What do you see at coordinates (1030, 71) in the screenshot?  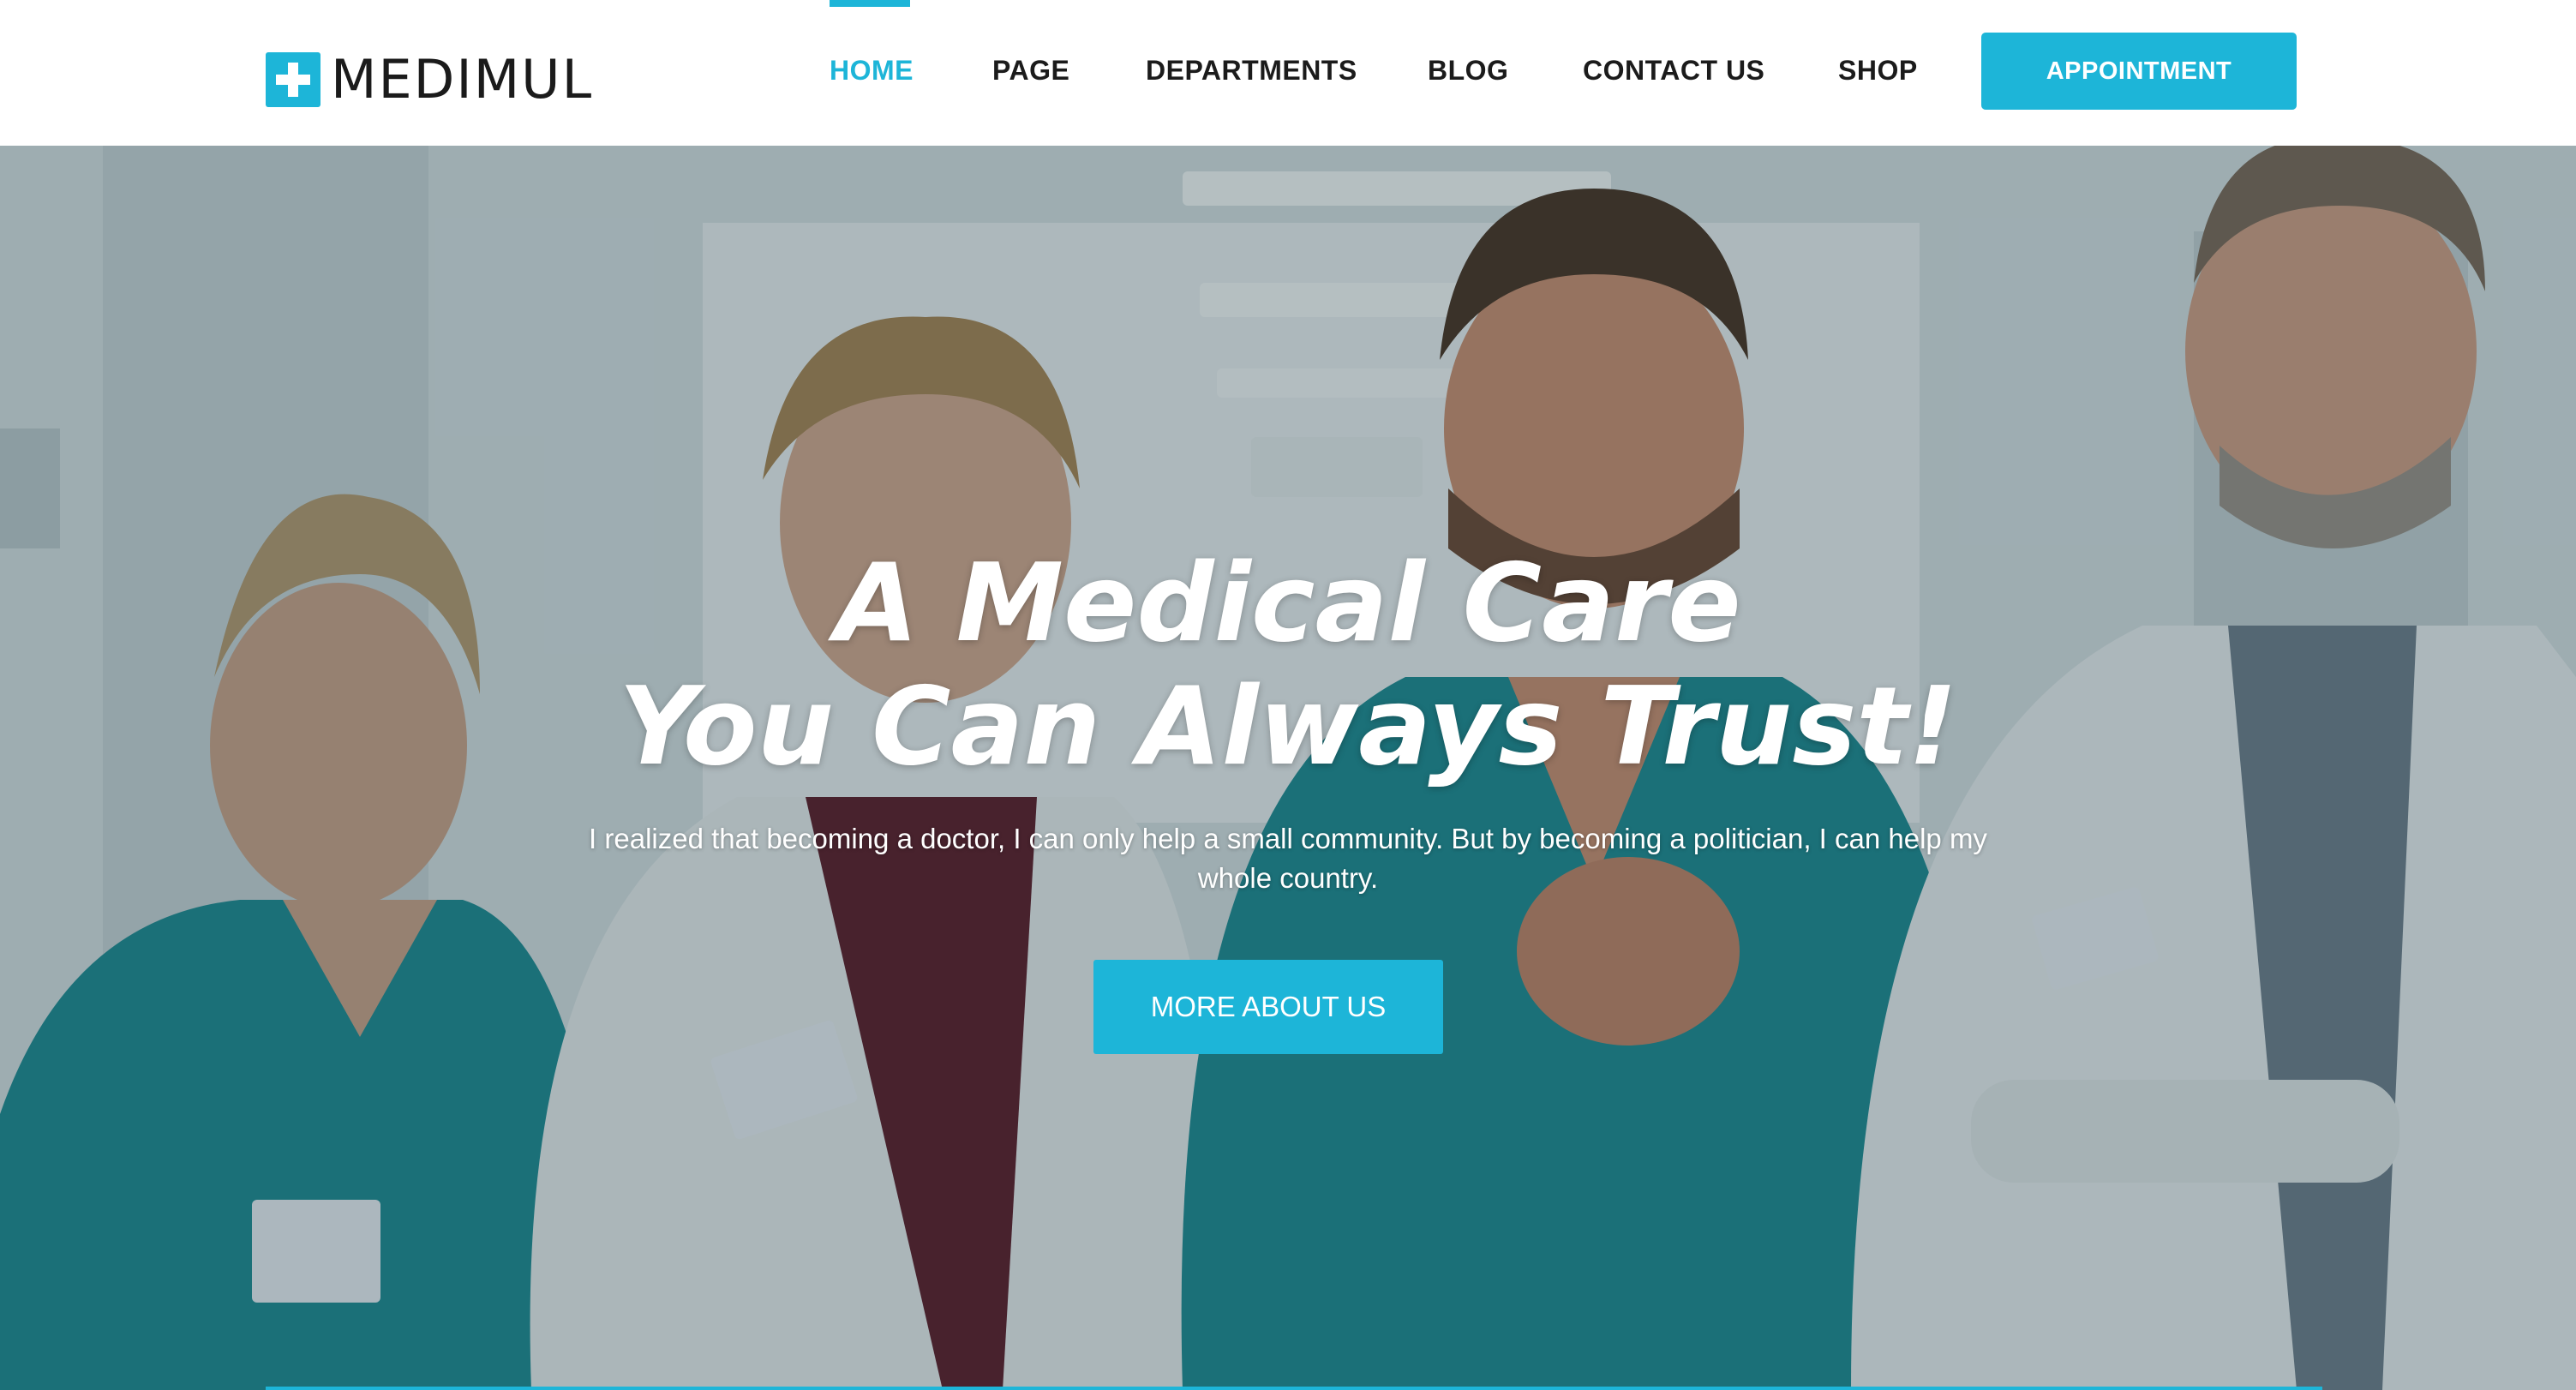 I see `nav-item-page: PAGE` at bounding box center [1030, 71].